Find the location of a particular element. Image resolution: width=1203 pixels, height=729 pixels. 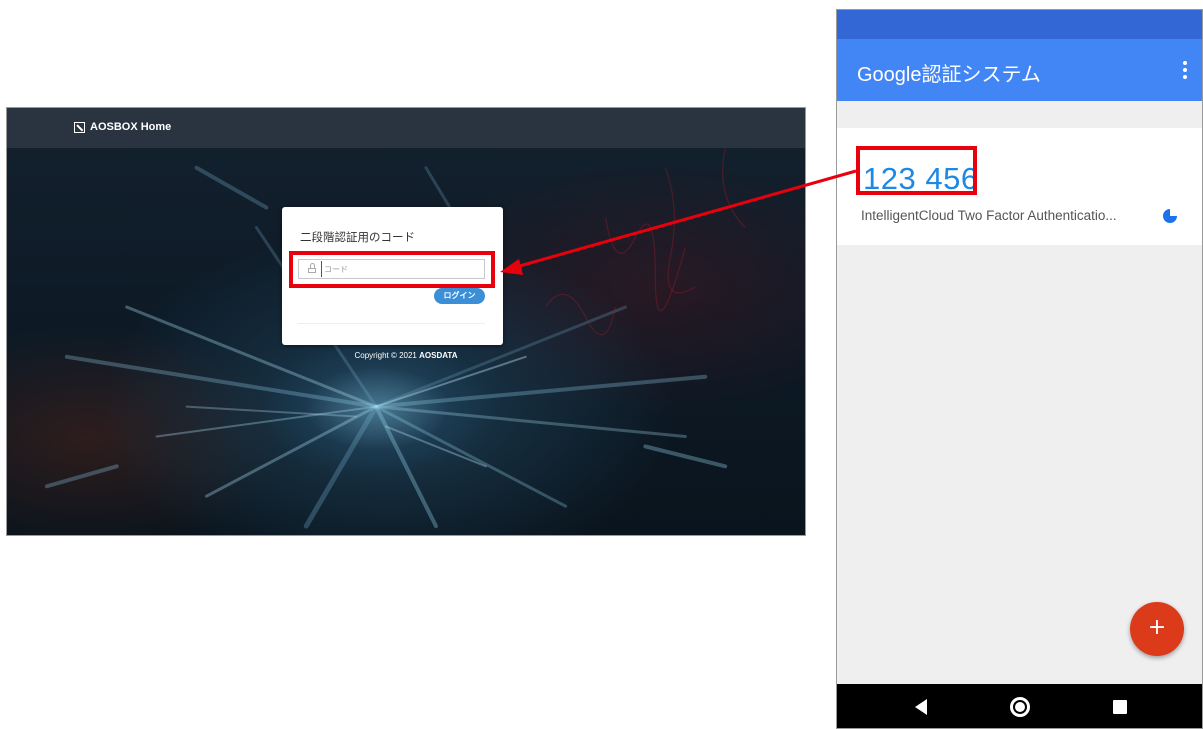

home-icon is located at coordinates (1020, 707).